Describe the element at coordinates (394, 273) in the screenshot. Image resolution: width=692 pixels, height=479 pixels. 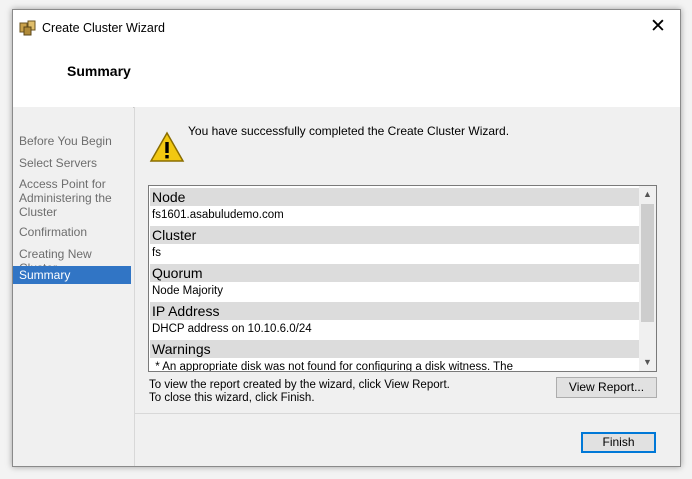
I see `report-heading-quorum: Quorum` at that location.